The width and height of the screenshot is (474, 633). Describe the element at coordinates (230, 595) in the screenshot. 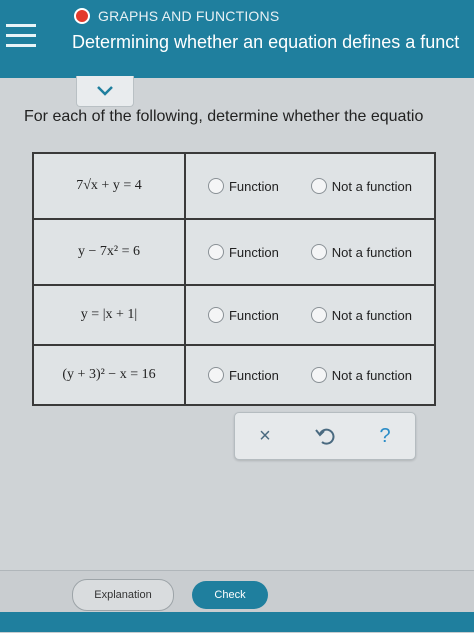

I see `check-button: Check` at that location.